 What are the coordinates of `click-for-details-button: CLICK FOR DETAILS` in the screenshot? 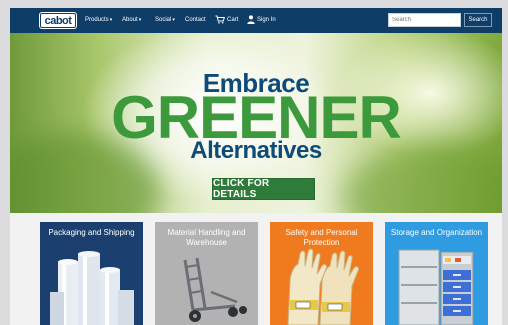 It's located at (263, 189).